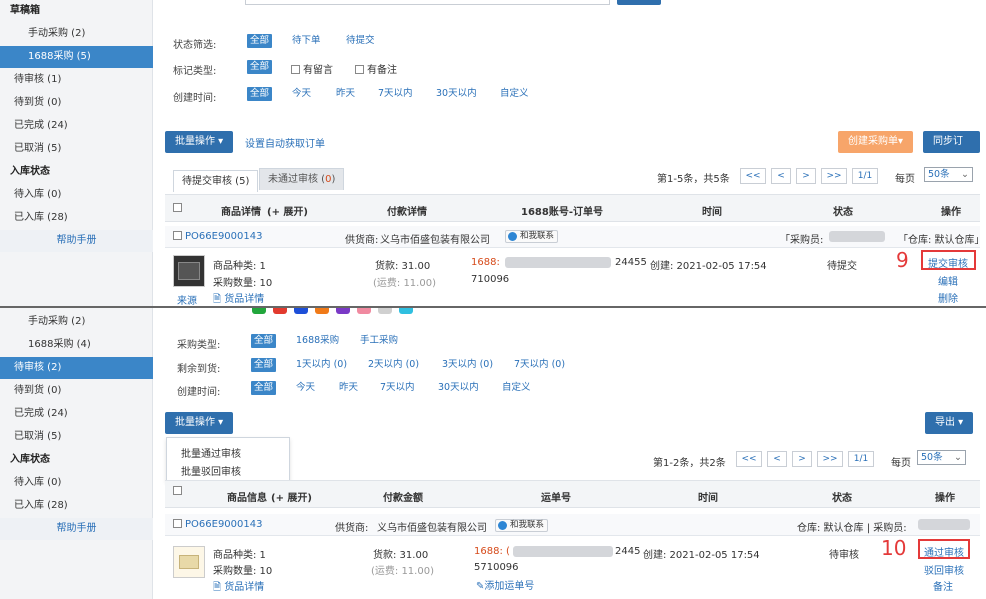 This screenshot has width=986, height=599. Describe the element at coordinates (379, 341) in the screenshot. I see `type-filter-manual: 手工采购` at that location.